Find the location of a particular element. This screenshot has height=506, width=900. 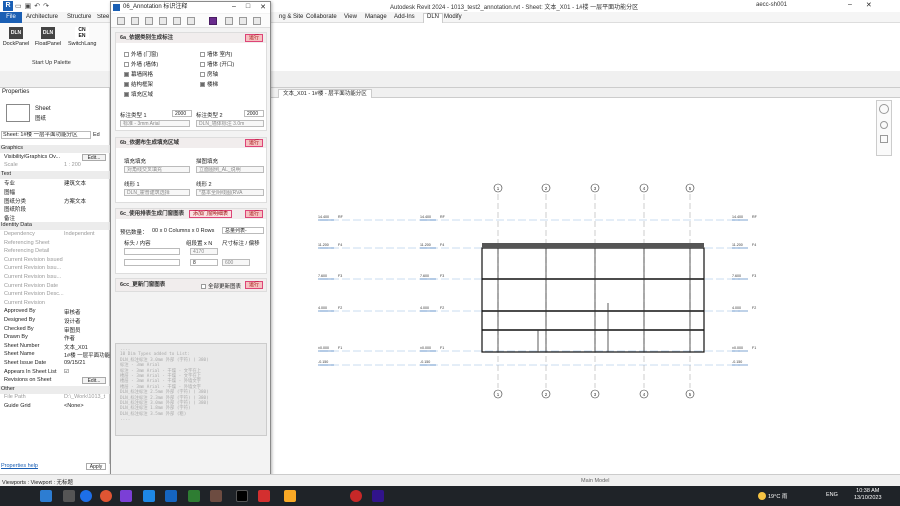

offset-value: 600 is located at coordinates (236, 262).